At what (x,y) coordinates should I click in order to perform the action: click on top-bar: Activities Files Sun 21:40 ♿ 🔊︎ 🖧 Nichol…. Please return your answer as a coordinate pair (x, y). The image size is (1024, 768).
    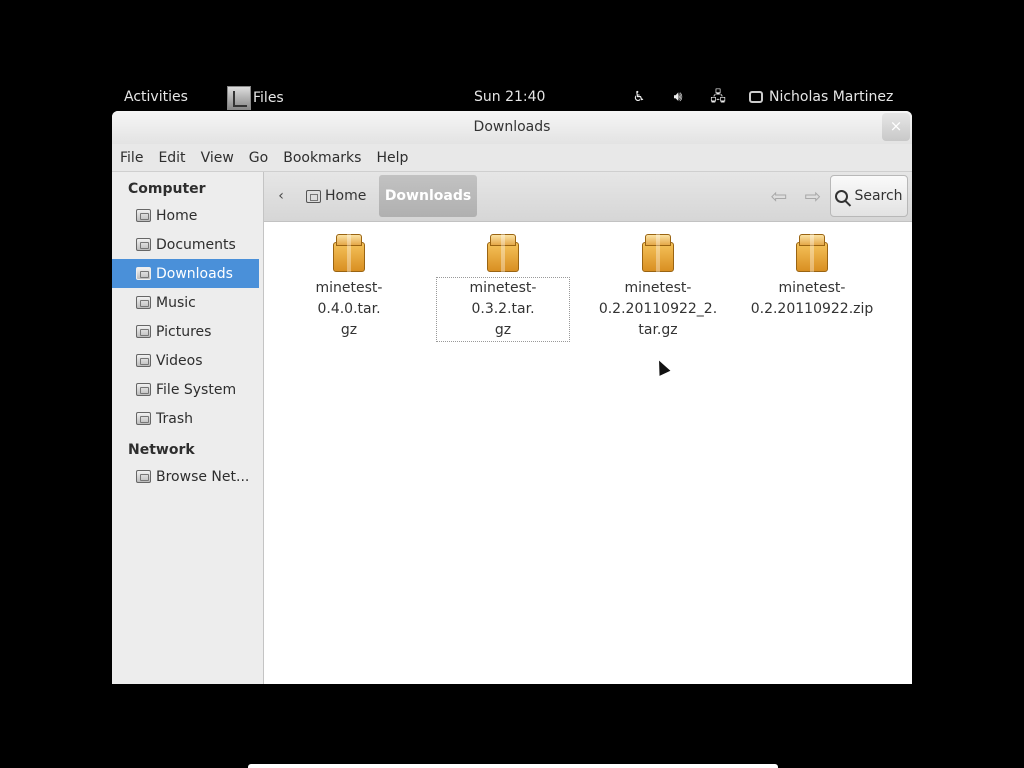
    Looking at the image, I should click on (512, 97).